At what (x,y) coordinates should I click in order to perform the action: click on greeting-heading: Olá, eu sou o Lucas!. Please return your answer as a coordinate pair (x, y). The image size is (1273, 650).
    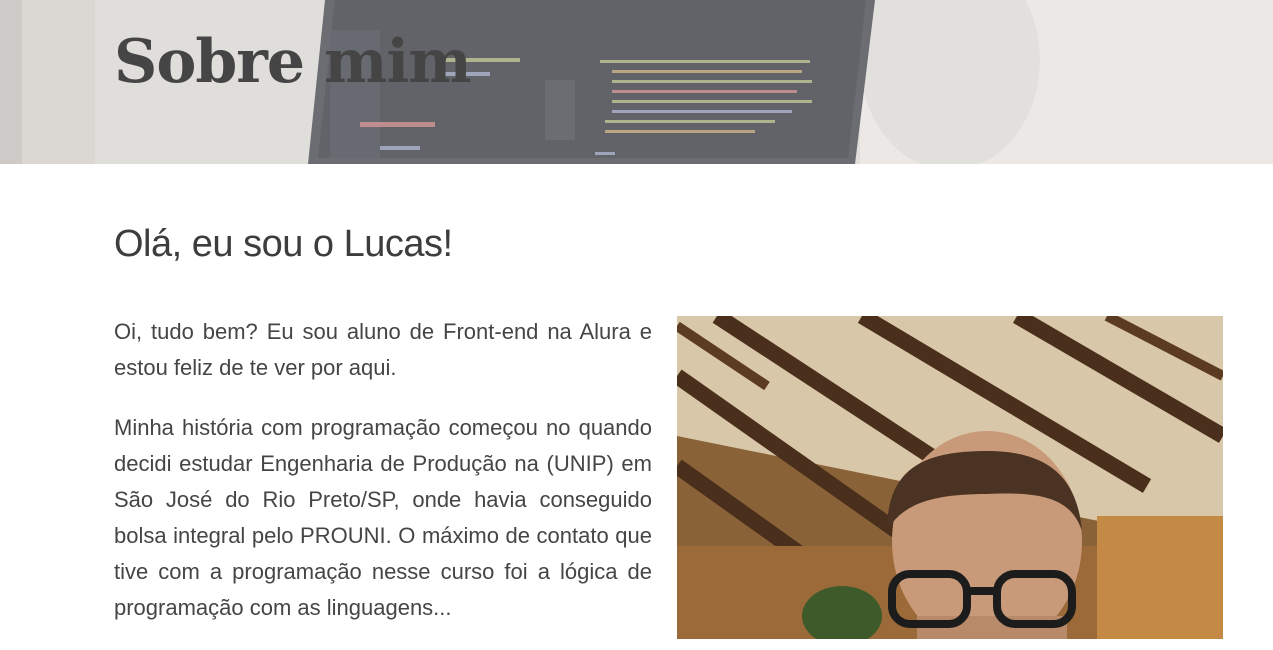
    Looking at the image, I should click on (283, 244).